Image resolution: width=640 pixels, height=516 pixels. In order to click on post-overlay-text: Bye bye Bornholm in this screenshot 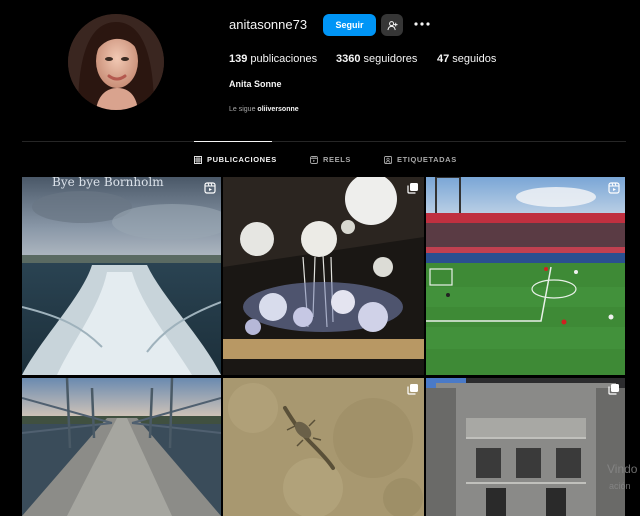, I will do `click(108, 183)`.